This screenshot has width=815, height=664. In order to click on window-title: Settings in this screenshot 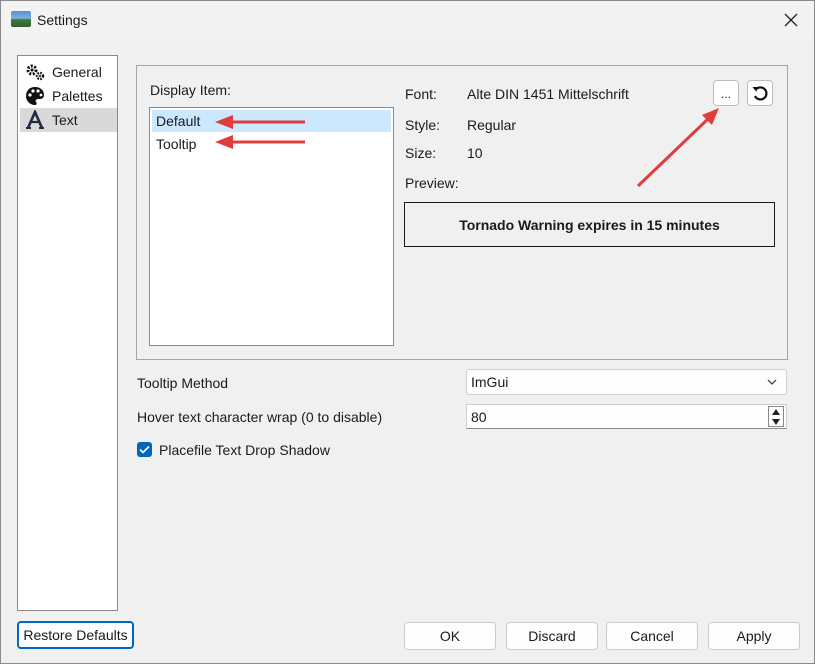, I will do `click(62, 20)`.